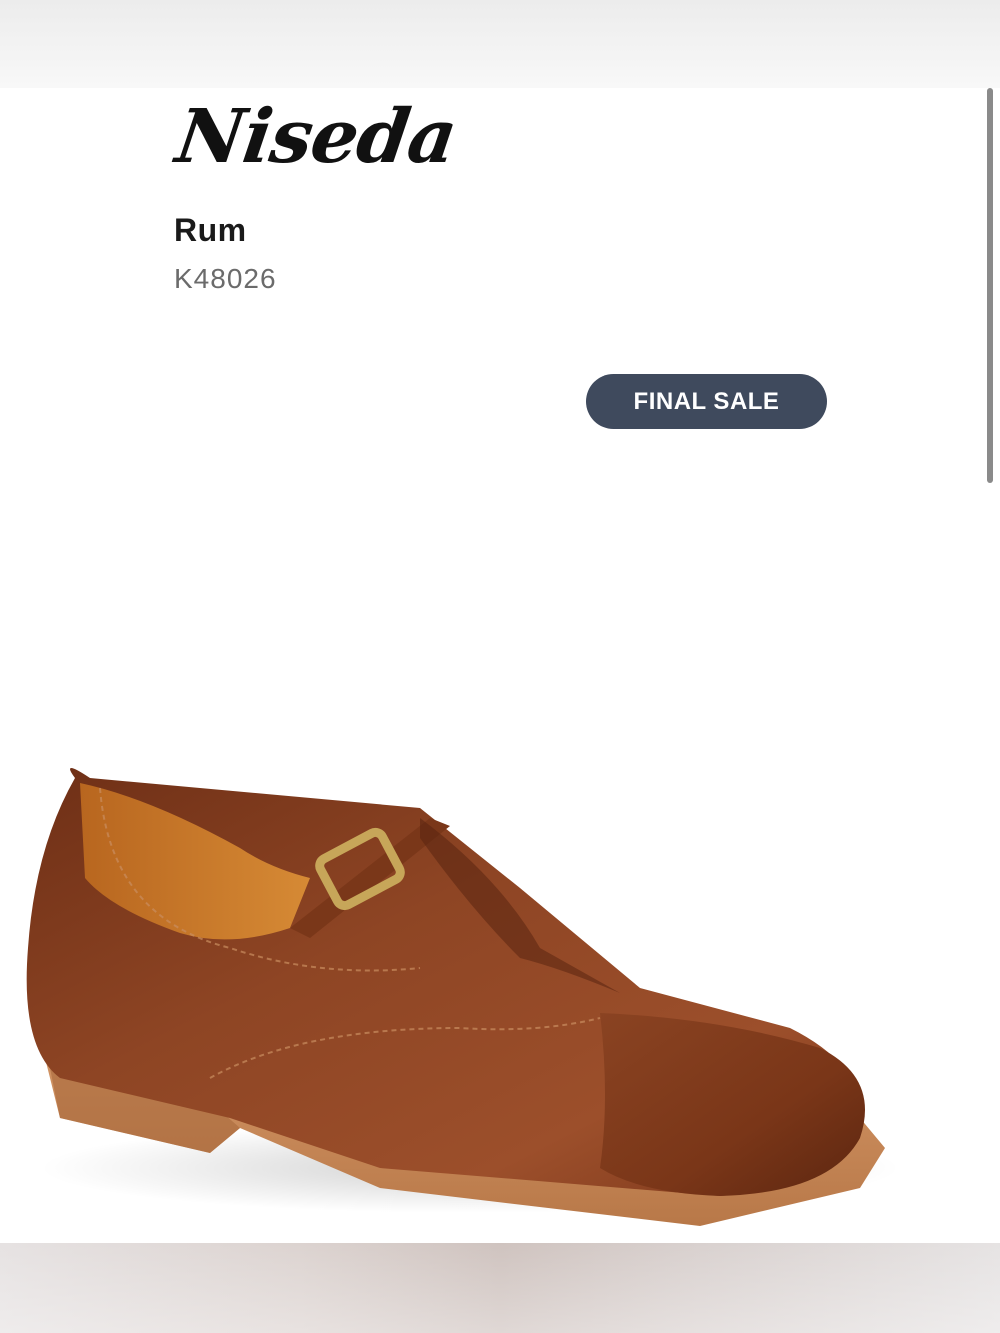 The height and width of the screenshot is (1333, 1000). What do you see at coordinates (225, 278) in the screenshot?
I see `product-sku: K48026` at bounding box center [225, 278].